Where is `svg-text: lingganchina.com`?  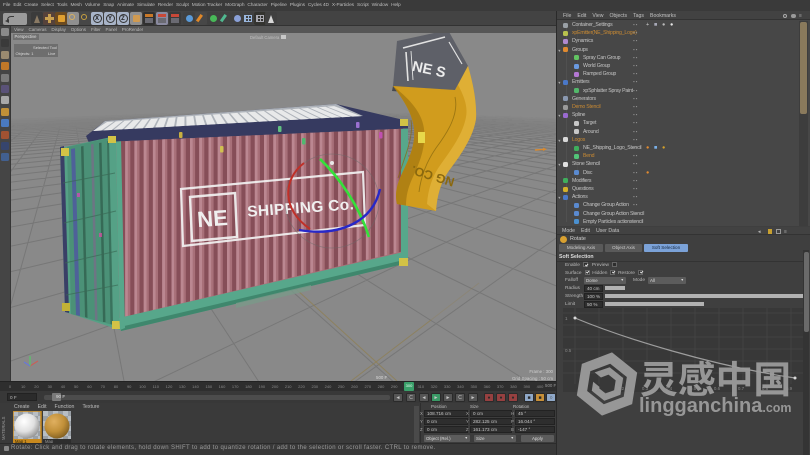
svg-text: lingganchina.com is located at coordinates (715, 406).